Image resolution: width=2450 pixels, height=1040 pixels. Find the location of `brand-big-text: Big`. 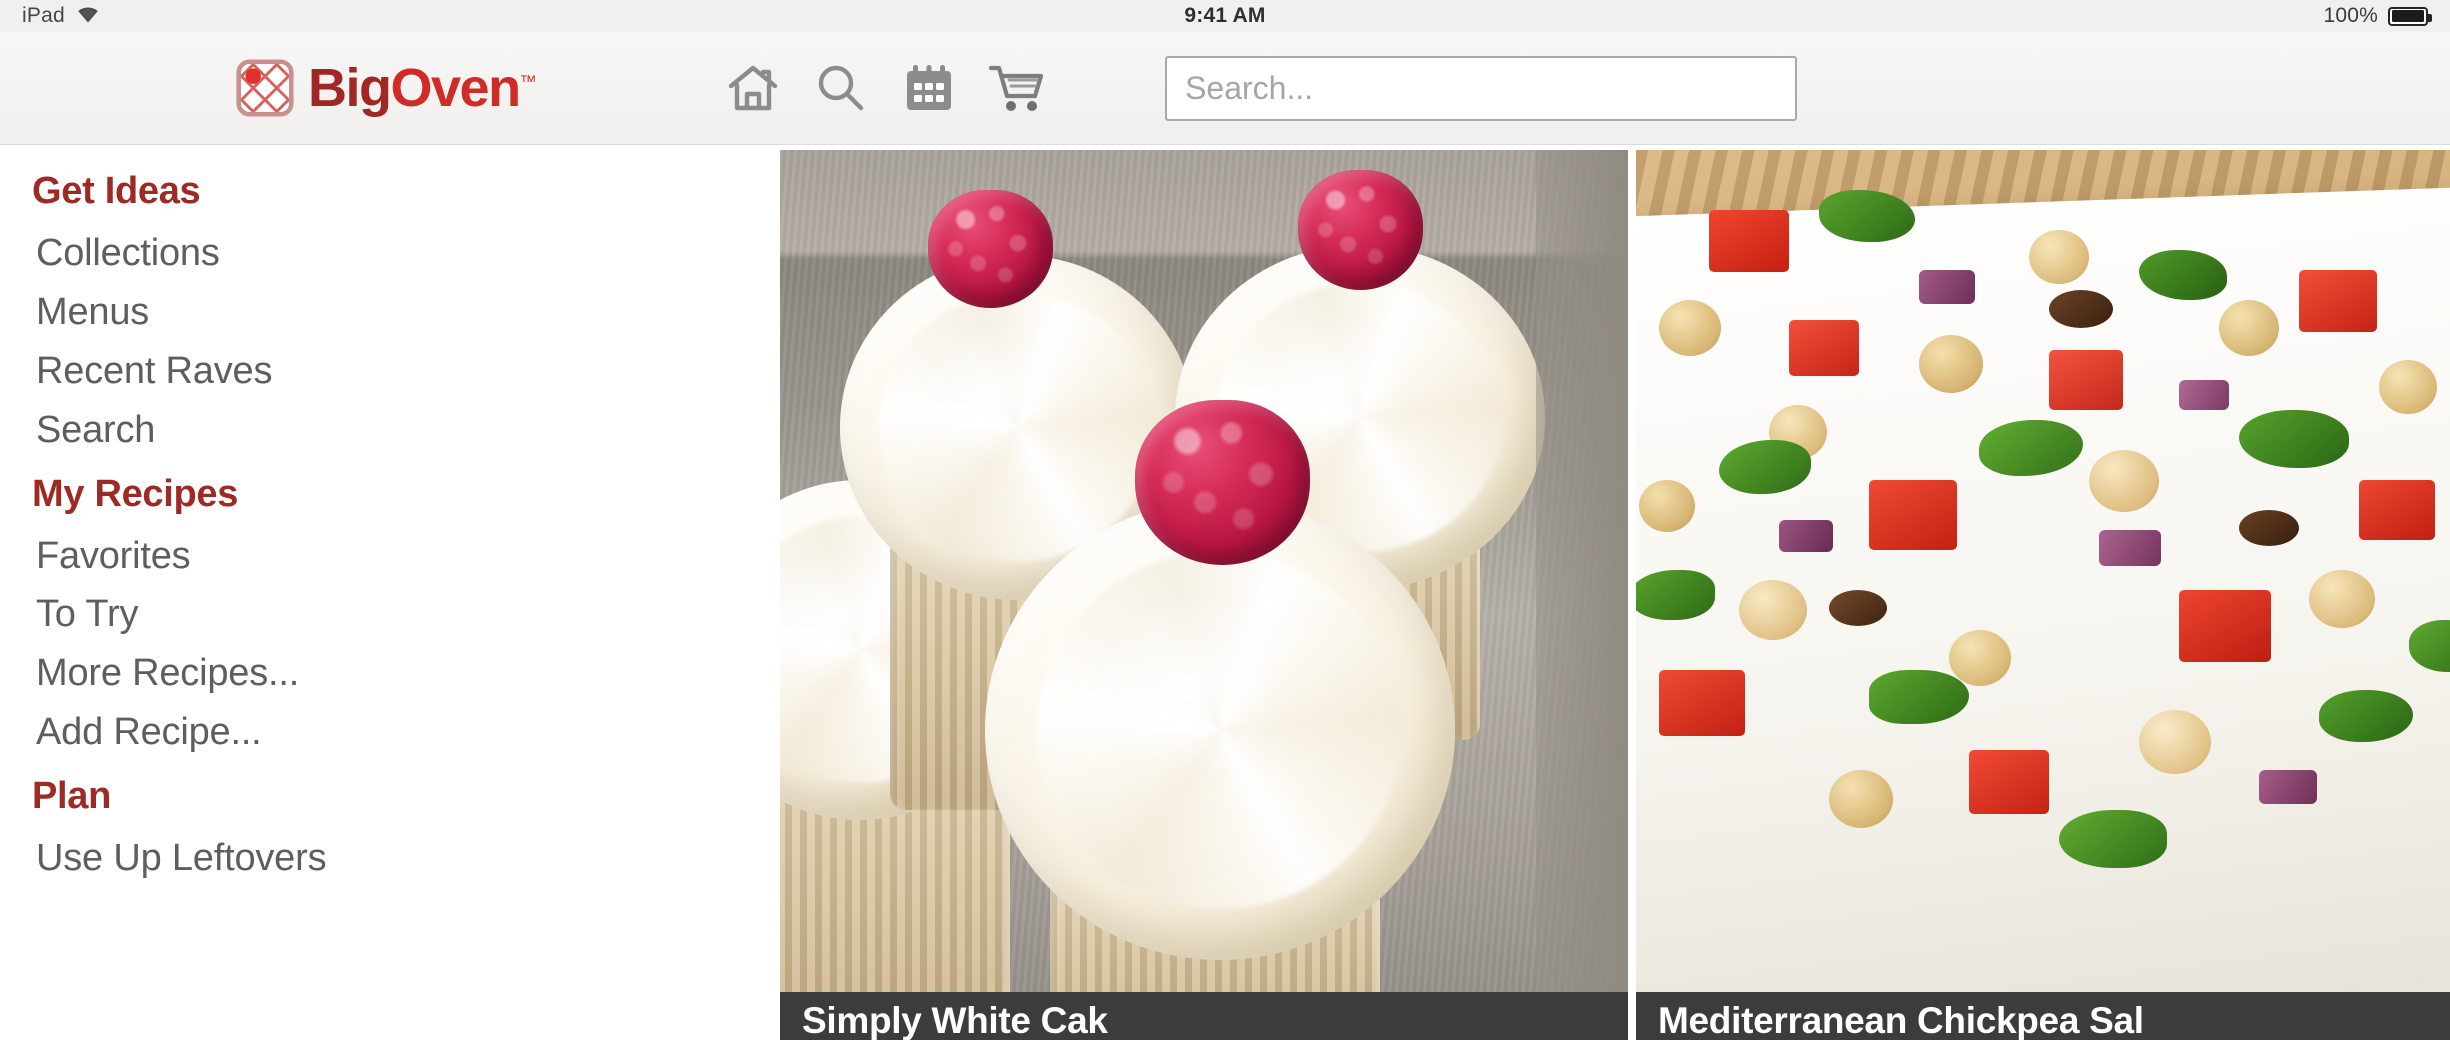

brand-big-text: Big is located at coordinates (350, 88).